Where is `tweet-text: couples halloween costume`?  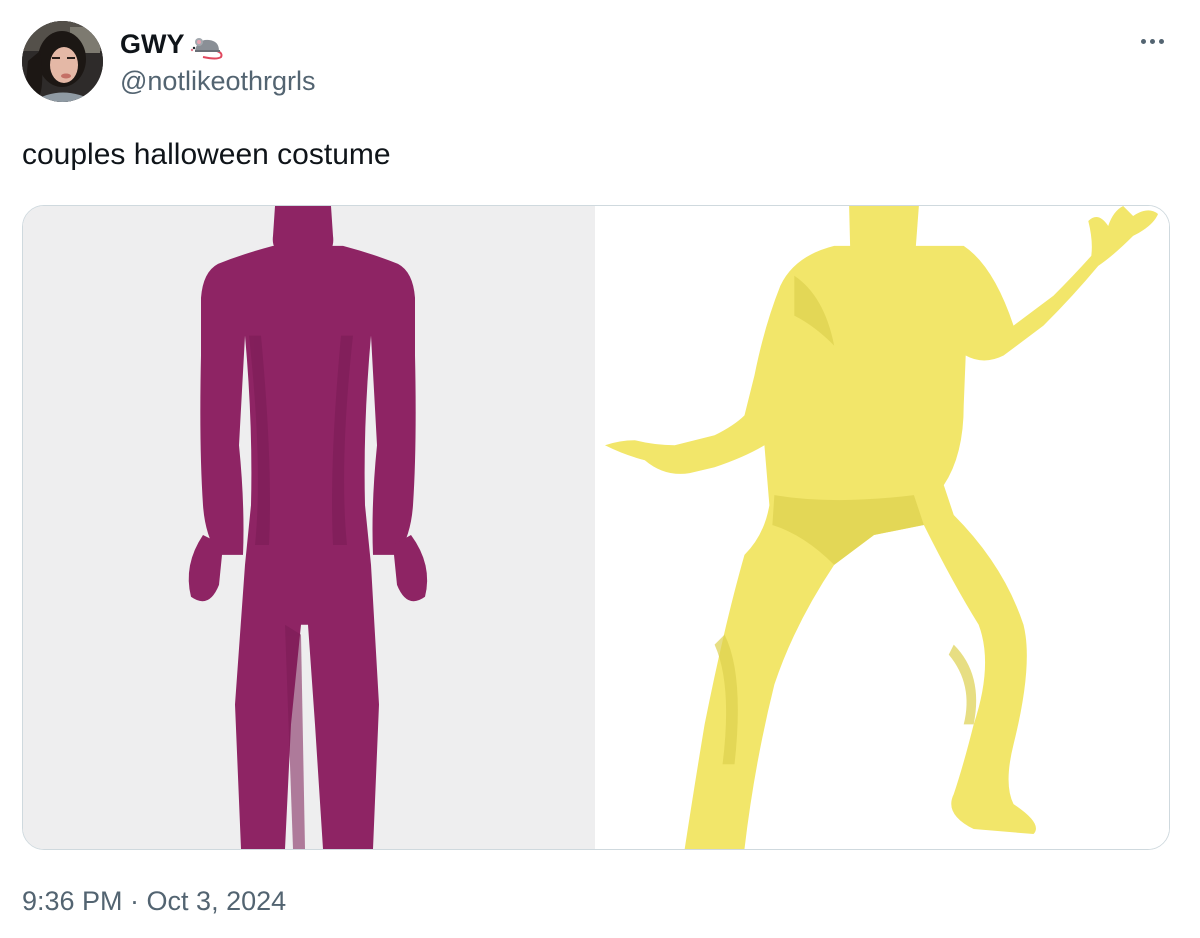 tweet-text: couples halloween costume is located at coordinates (206, 154).